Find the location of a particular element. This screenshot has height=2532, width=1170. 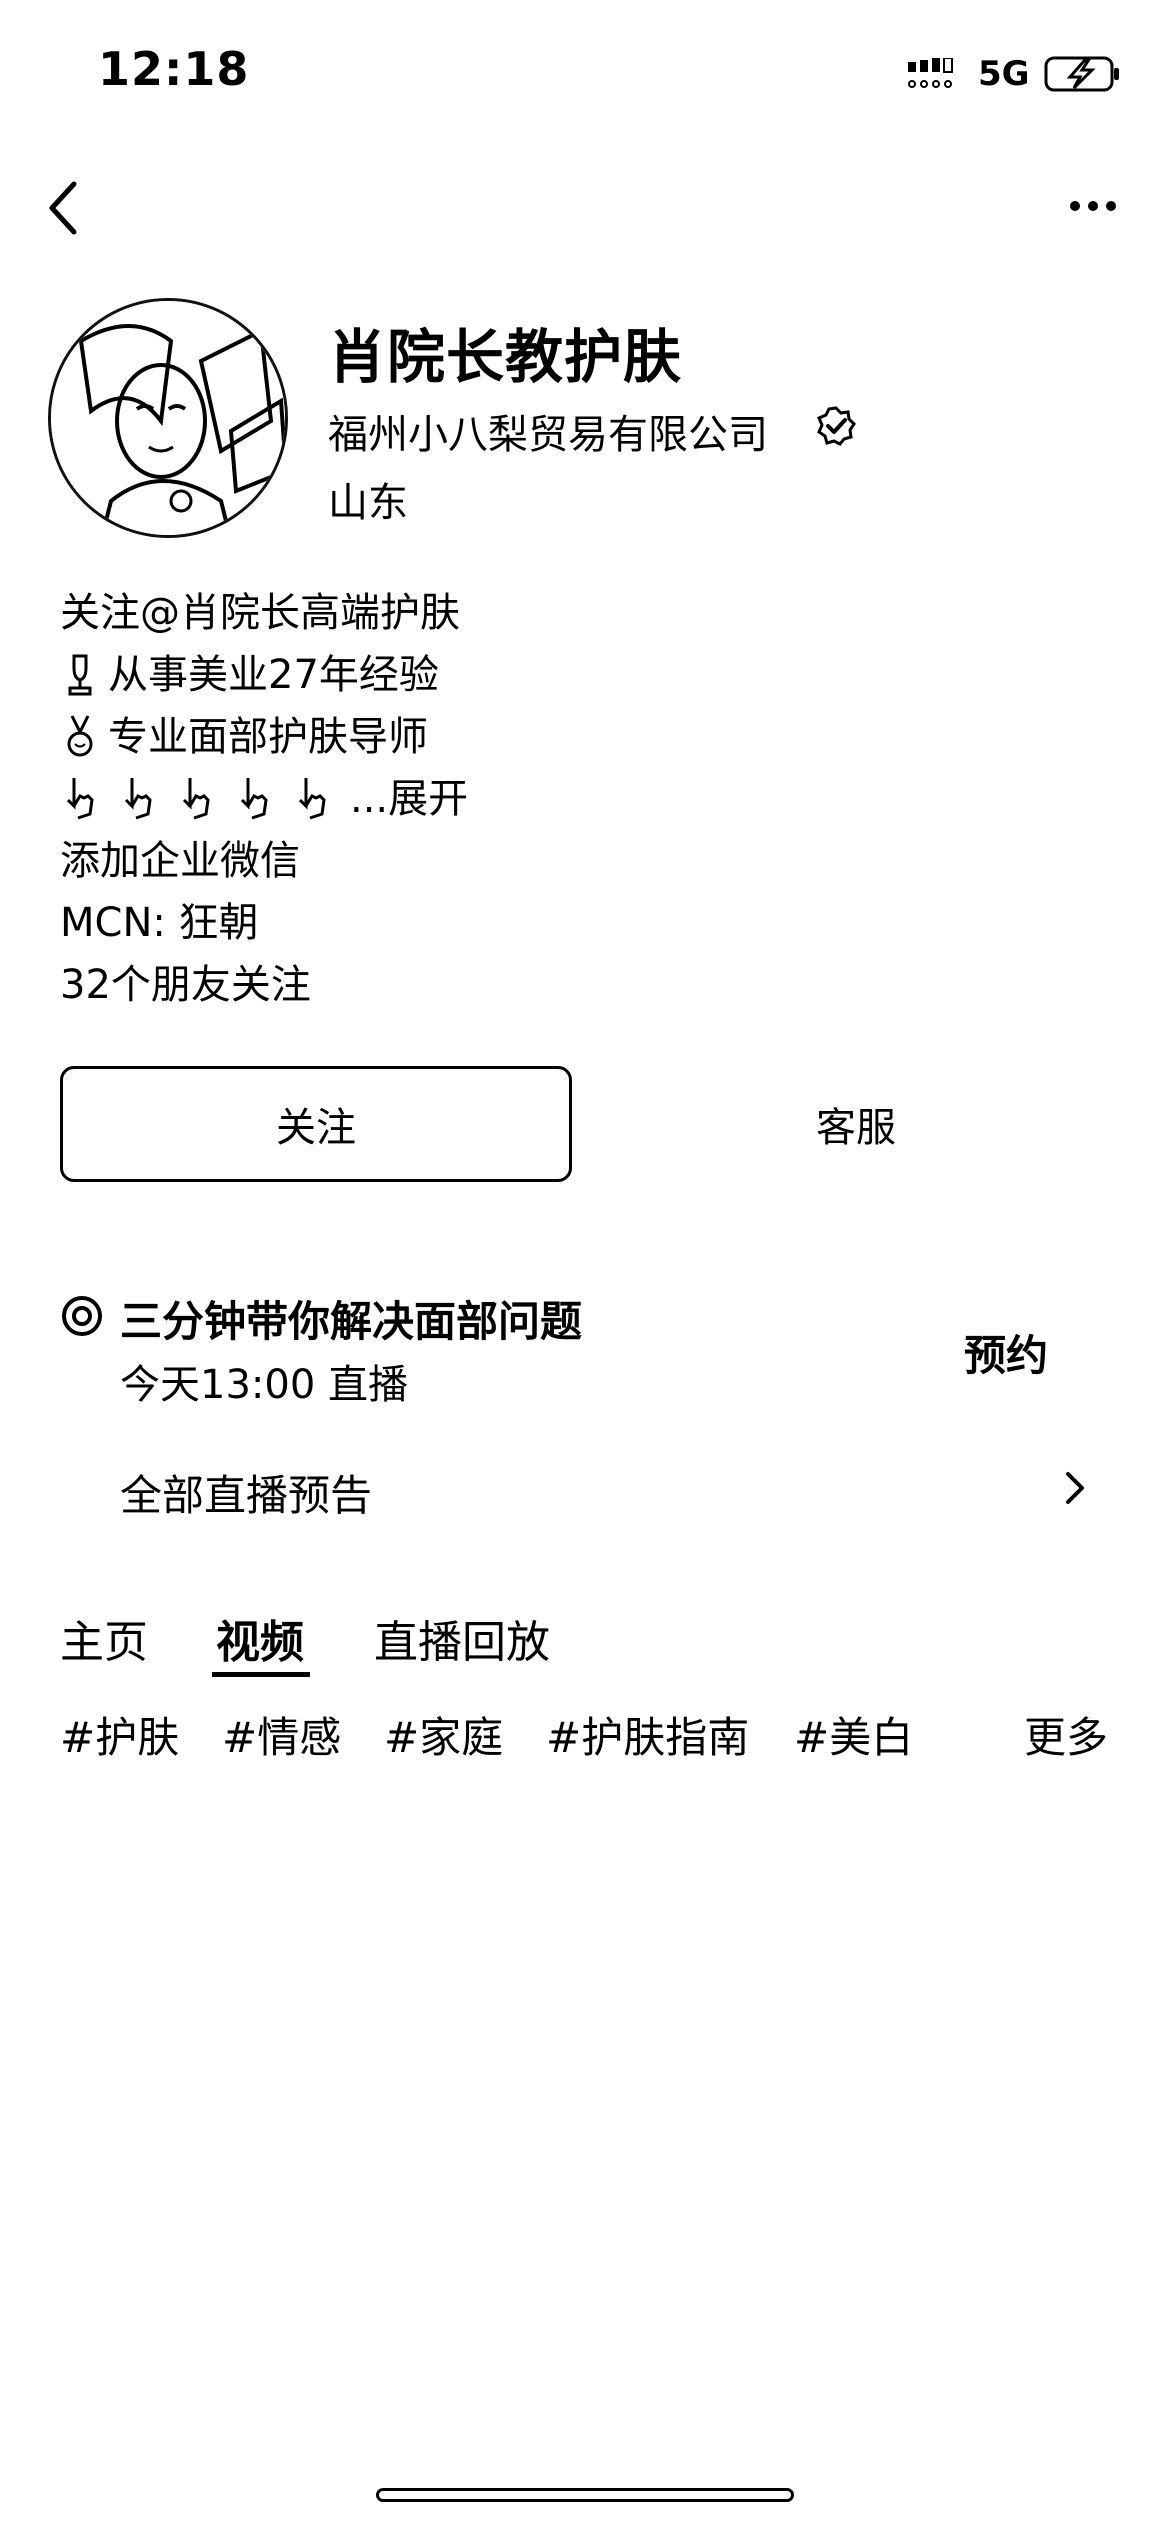

follow-button: 关注 is located at coordinates (316, 1124).